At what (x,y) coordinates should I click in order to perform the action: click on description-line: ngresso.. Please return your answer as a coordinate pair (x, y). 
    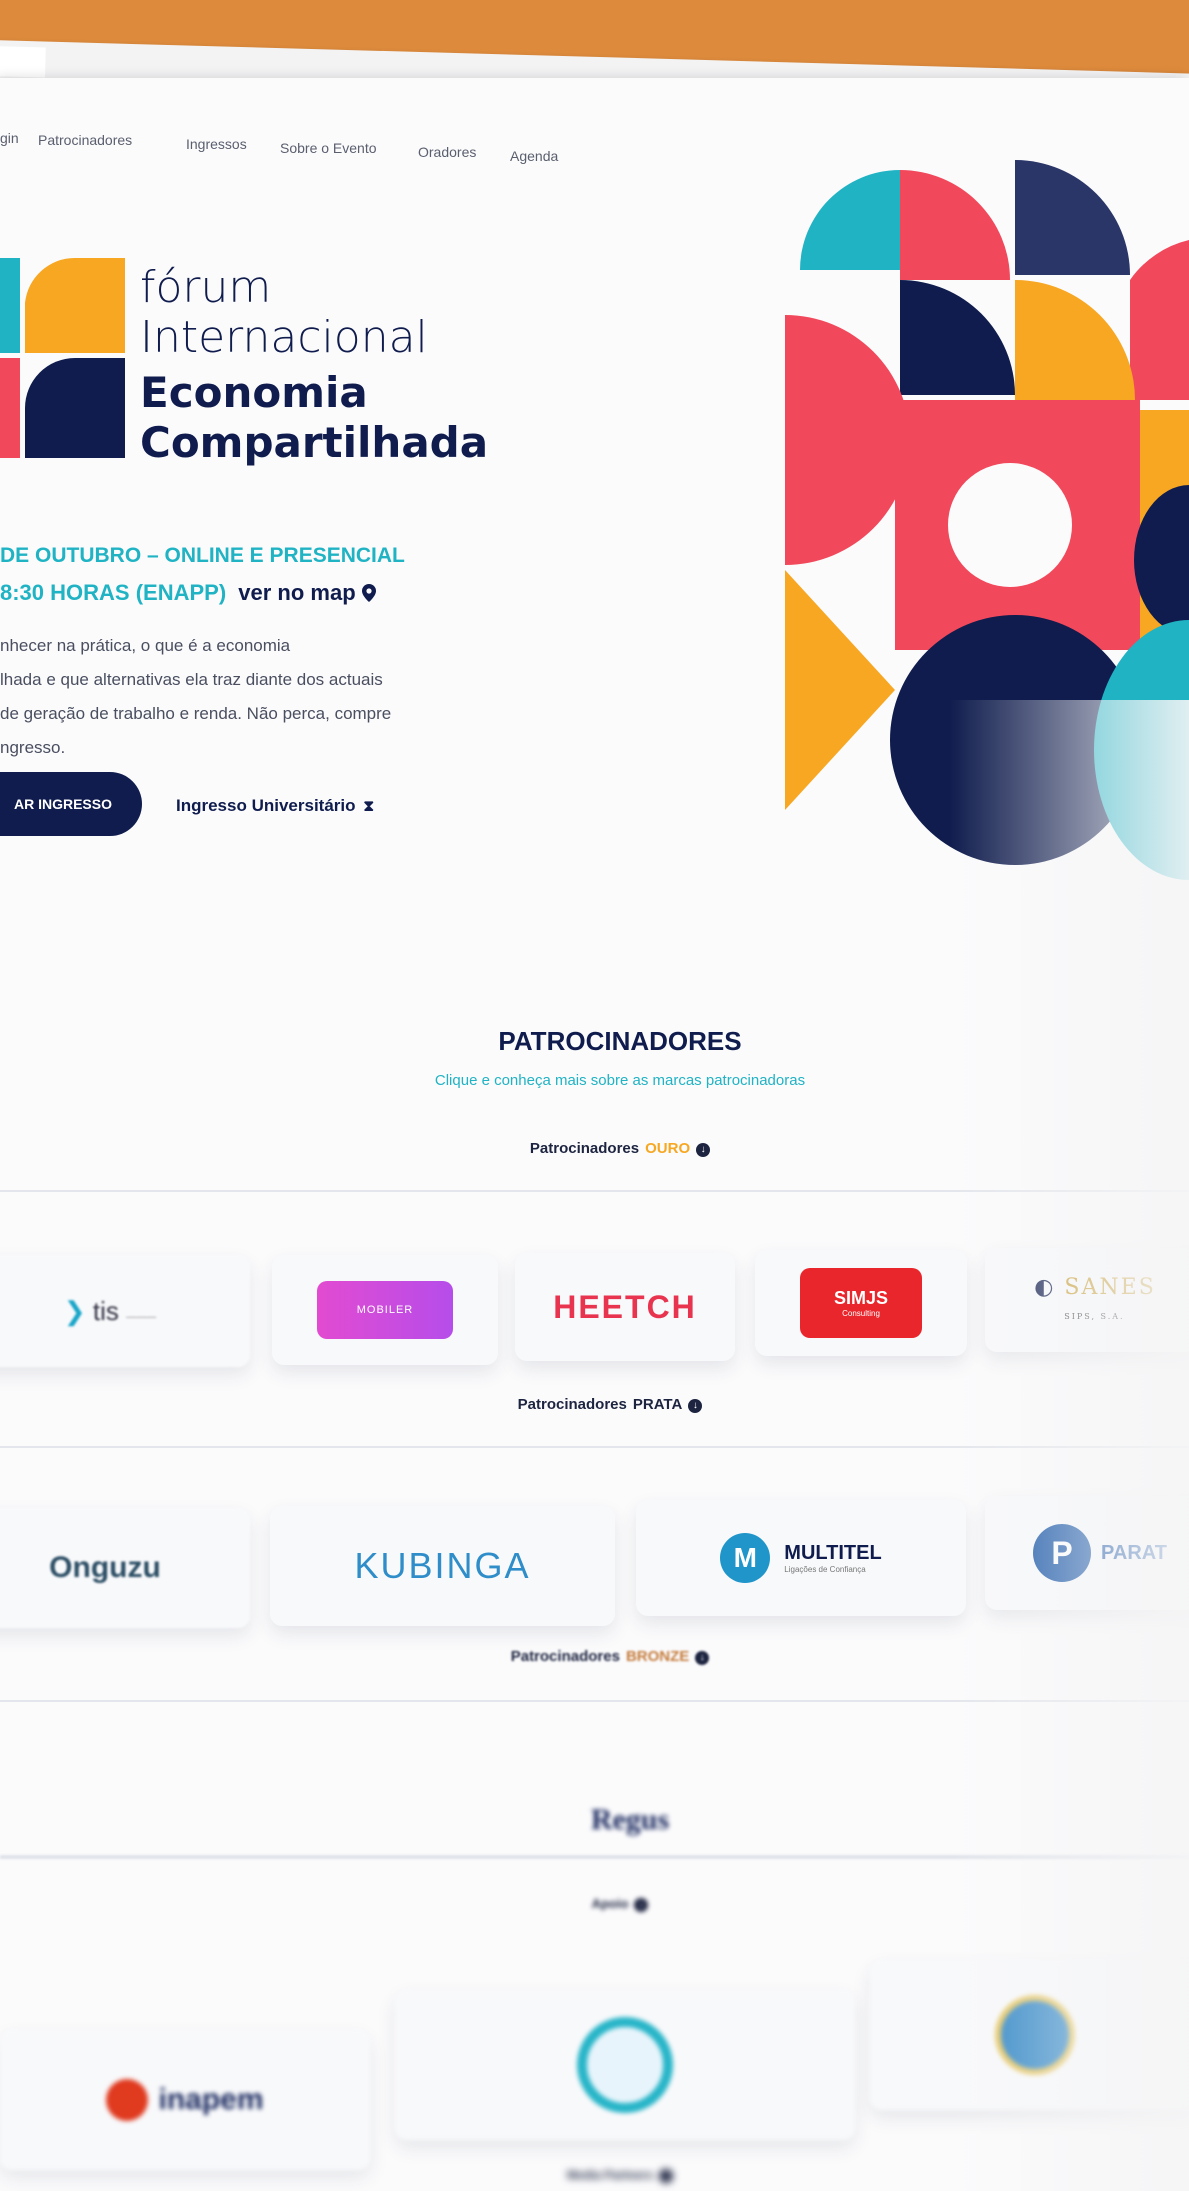
    Looking at the image, I should click on (33, 747).